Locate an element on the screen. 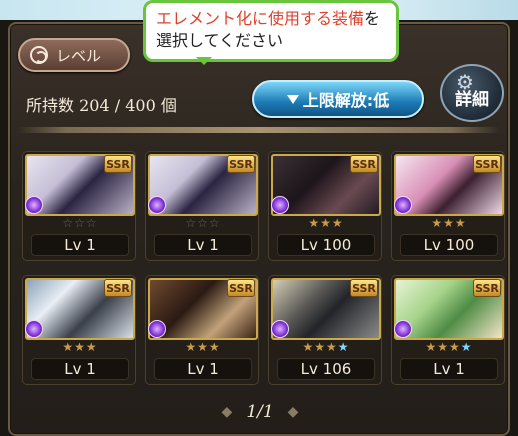 The width and height of the screenshot is (518, 436). sort-level-label: レベル is located at coordinates (79, 55).